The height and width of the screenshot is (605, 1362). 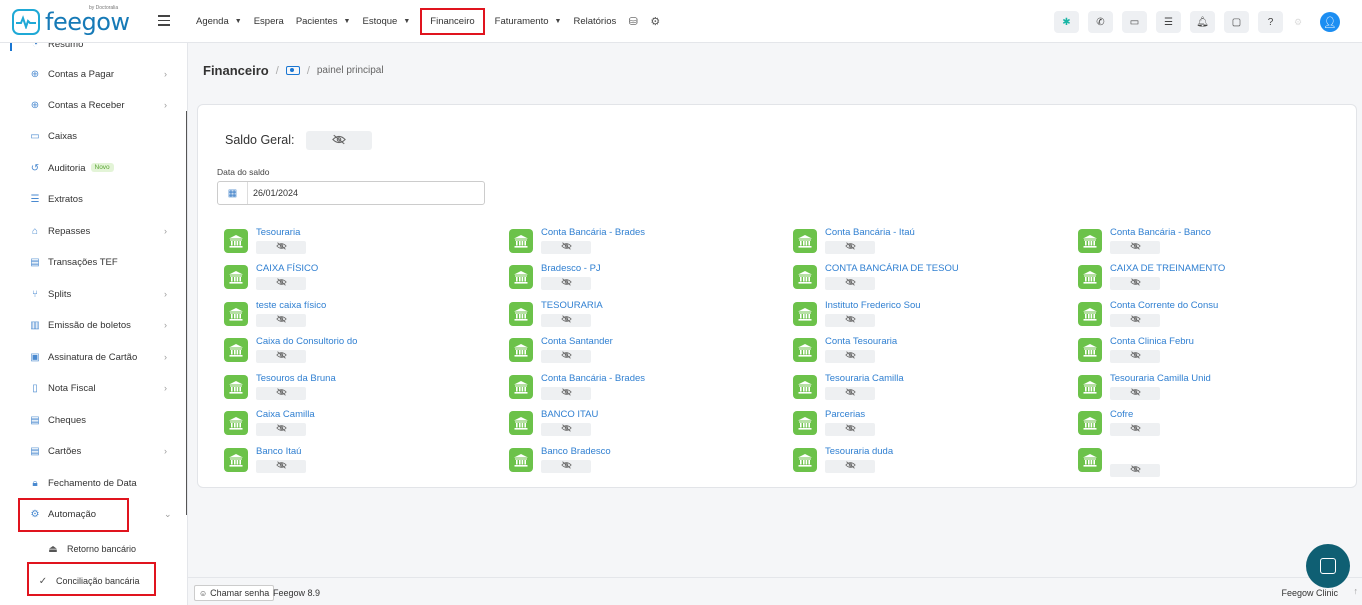 I want to click on account-name-link: BANCO ITAU, so click(x=569, y=414).